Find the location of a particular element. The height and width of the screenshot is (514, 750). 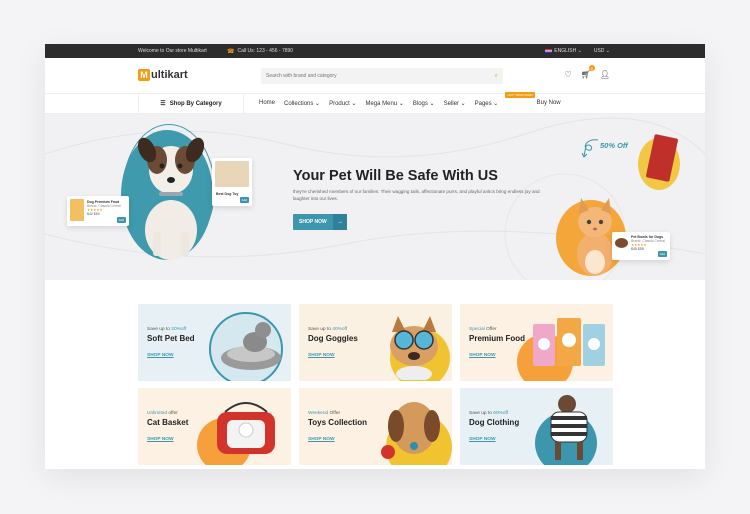

header-icons: ♡ 🛒︎ 0 👤︎ is located at coordinates (587, 72).